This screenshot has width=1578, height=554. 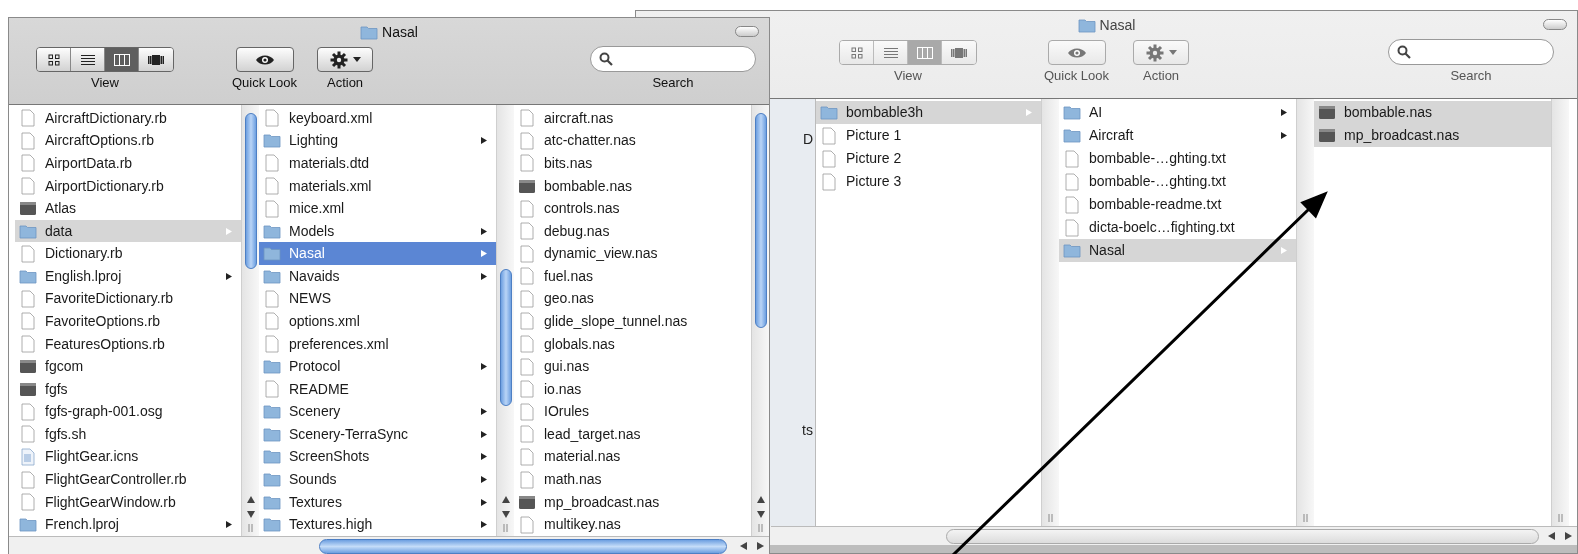 What do you see at coordinates (377, 141) in the screenshot?
I see `file-row: Lighting` at bounding box center [377, 141].